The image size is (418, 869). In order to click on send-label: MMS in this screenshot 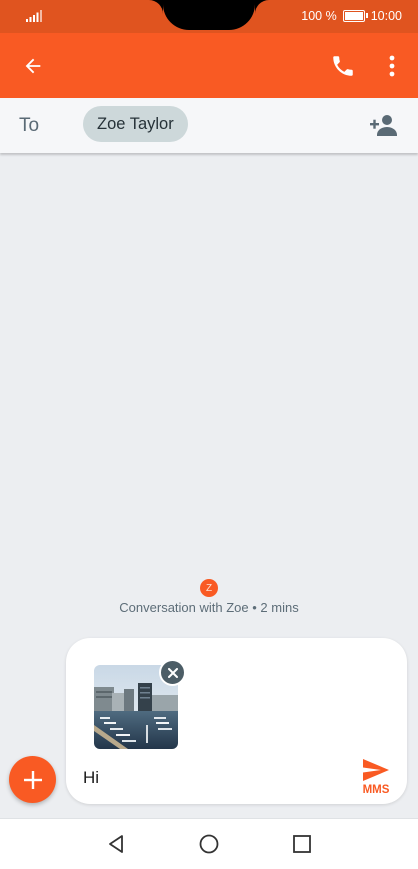, I will do `click(376, 790)`.